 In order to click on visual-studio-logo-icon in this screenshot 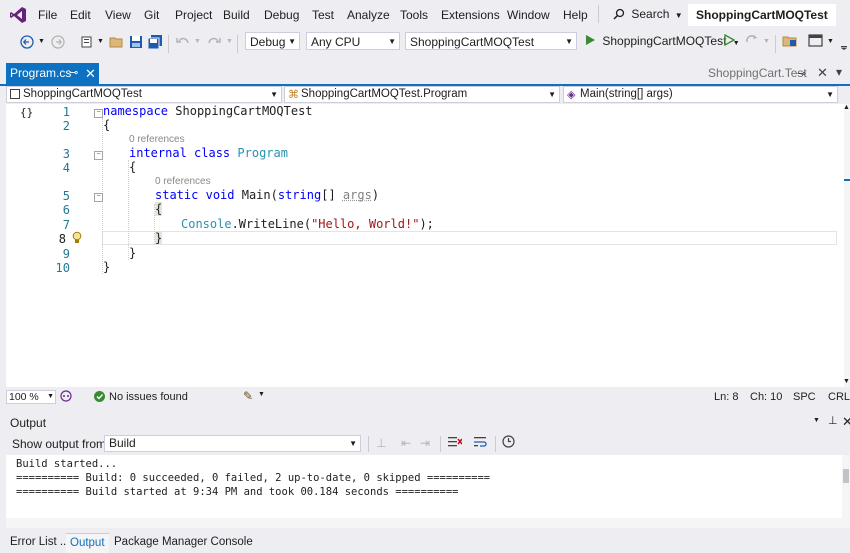, I will do `click(18, 15)`.